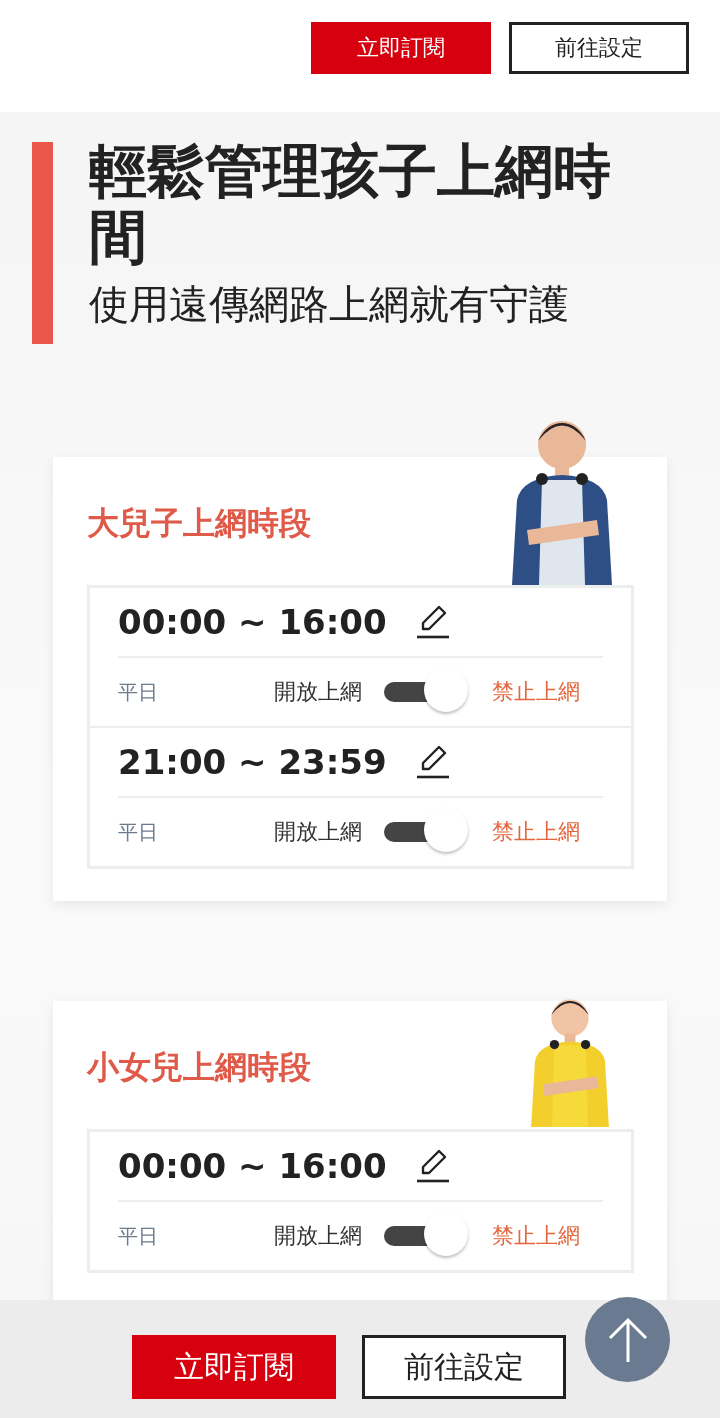  Describe the element at coordinates (350, 204) in the screenshot. I see `page-title: 輕鬆管理孩子上網時間` at that location.